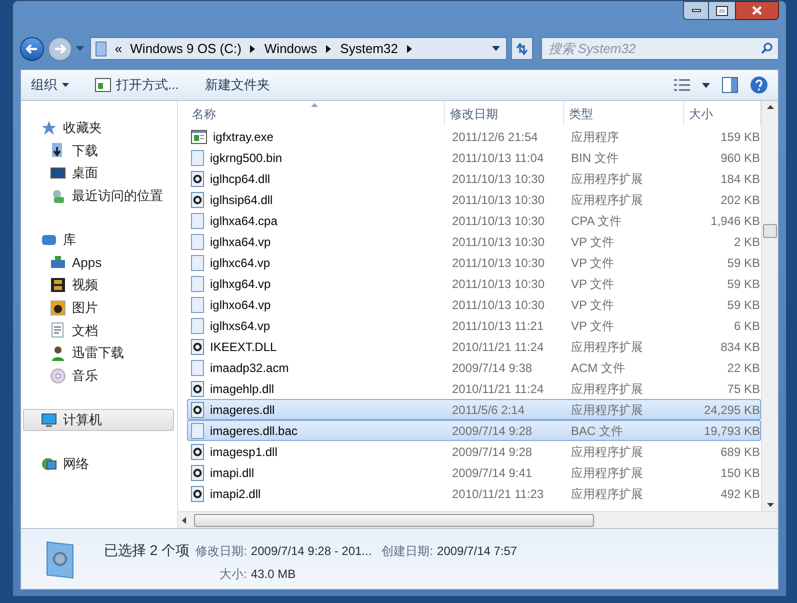  What do you see at coordinates (474, 346) in the screenshot?
I see `file-row: IKEEXT.DLL 2010/11/21 11:24 应用程序扩展 834 KB` at bounding box center [474, 346].